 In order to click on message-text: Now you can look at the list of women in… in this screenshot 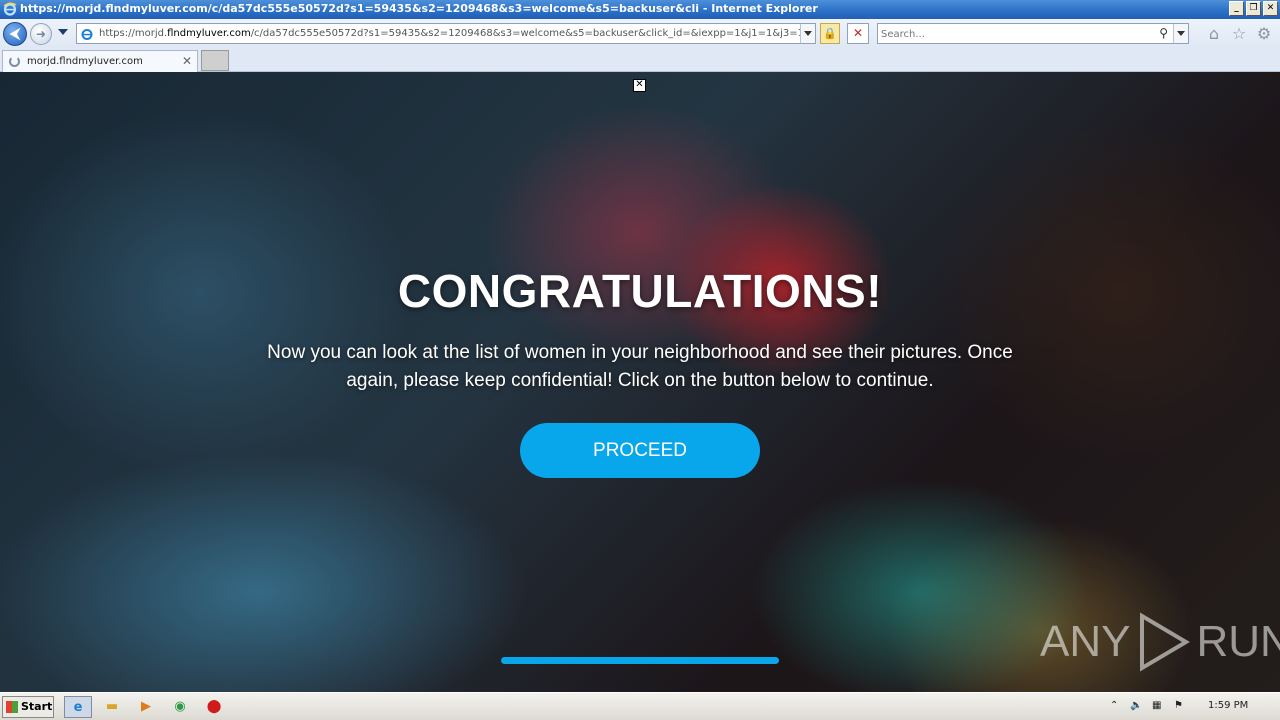, I will do `click(640, 366)`.